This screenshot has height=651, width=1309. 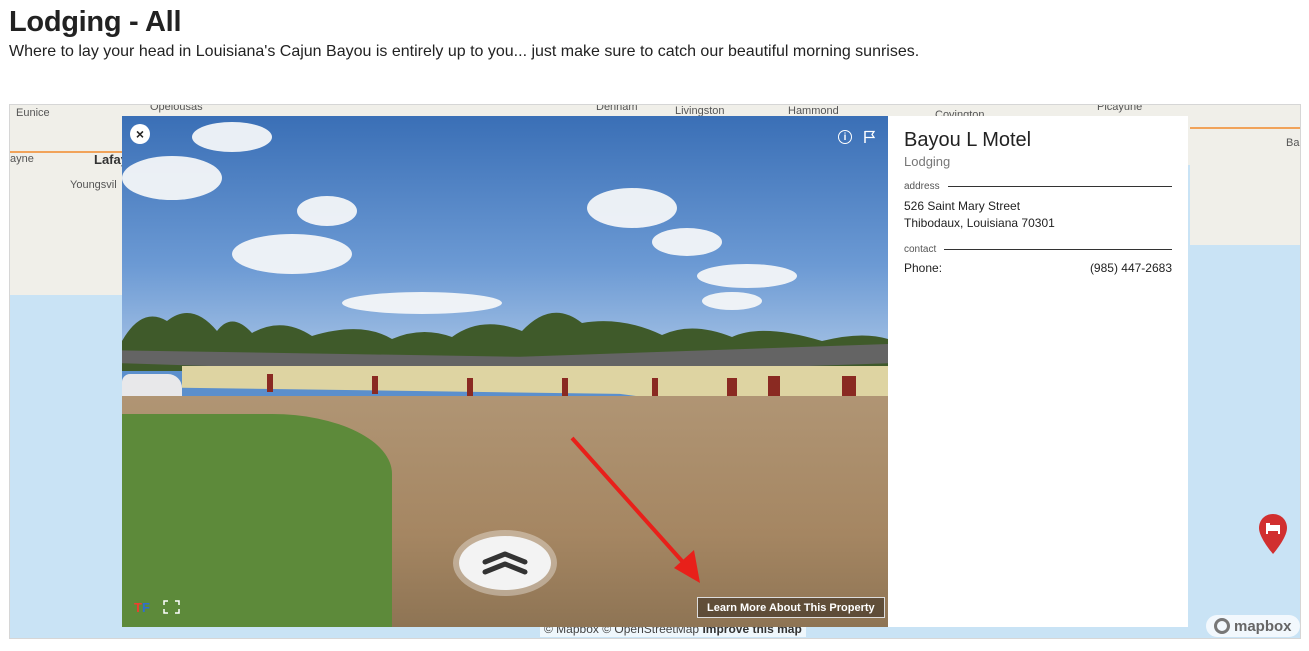 What do you see at coordinates (140, 134) in the screenshot?
I see `close-viewer-button: ×` at bounding box center [140, 134].